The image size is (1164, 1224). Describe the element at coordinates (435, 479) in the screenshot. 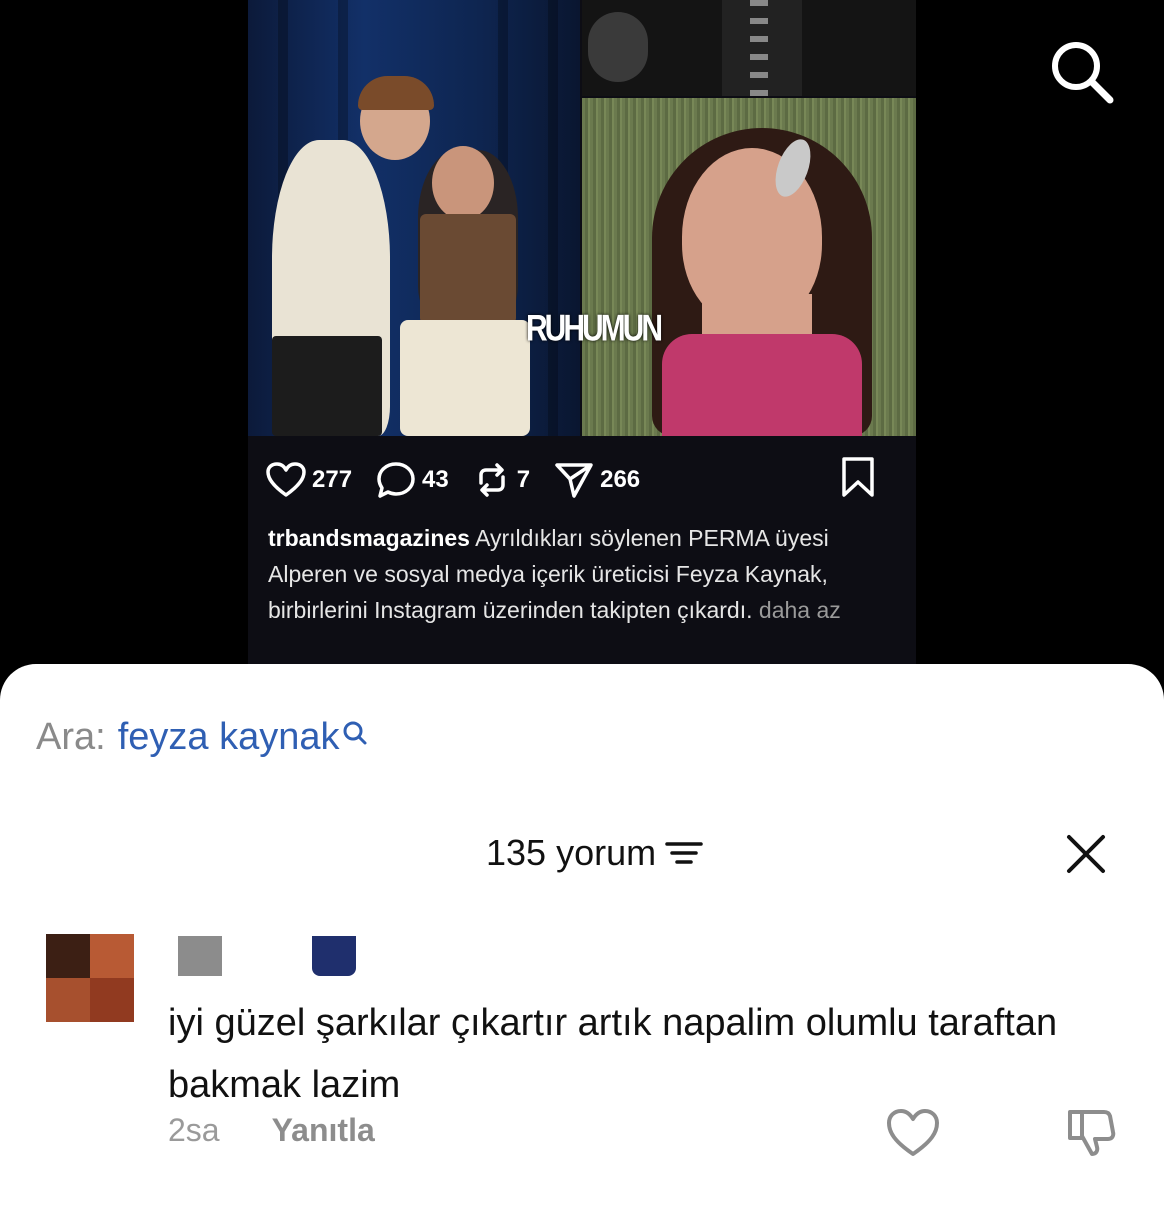

I see `comments-count: 43` at that location.